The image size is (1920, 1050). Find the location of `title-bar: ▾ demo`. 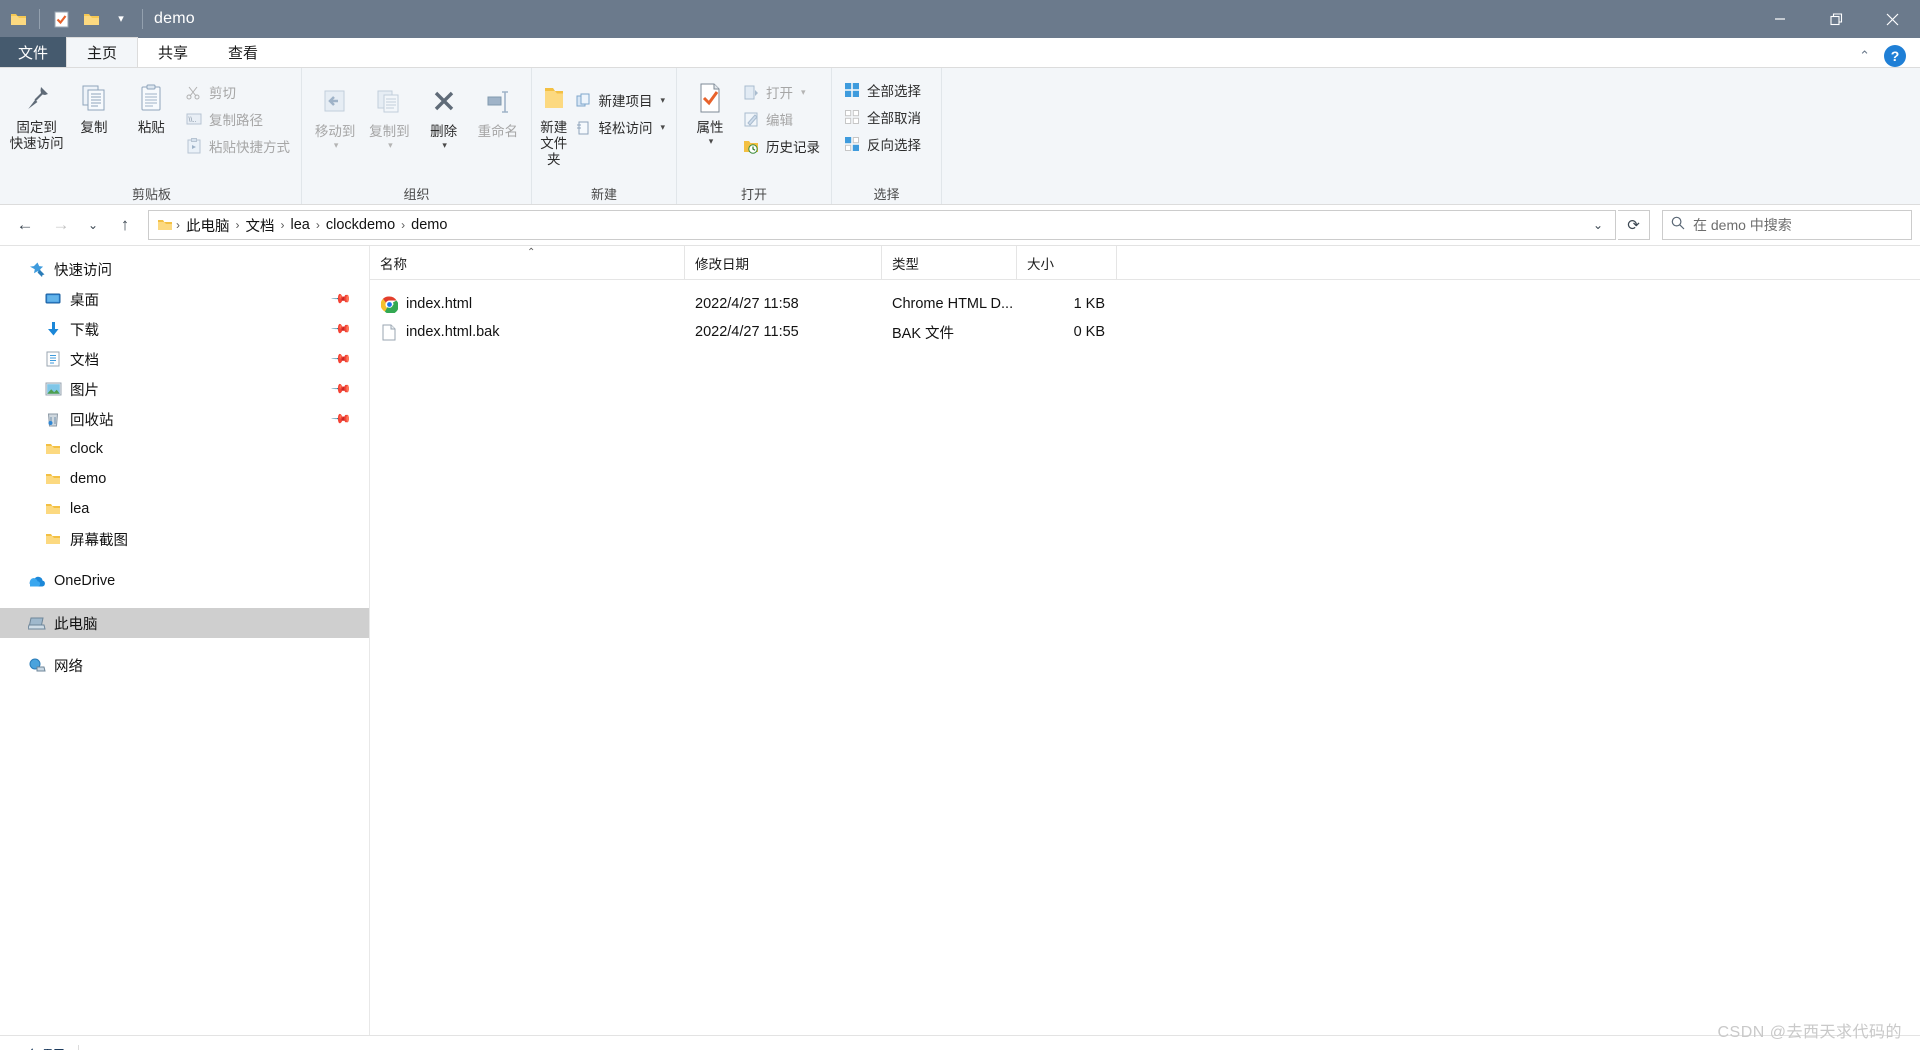

title-bar: ▾ demo is located at coordinates (960, 19).